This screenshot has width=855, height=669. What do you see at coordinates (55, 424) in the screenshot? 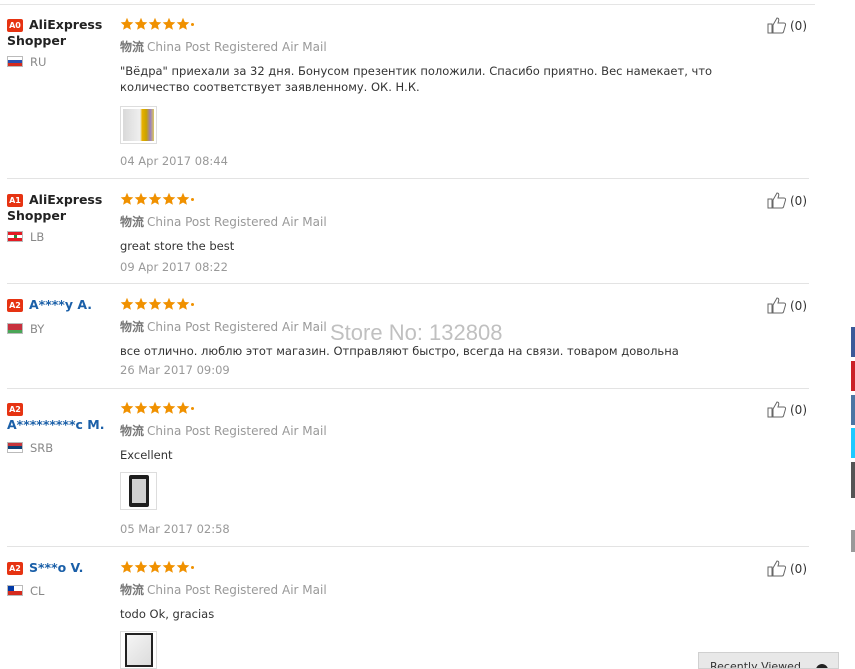
I see `buyer-name: A*********c M.` at bounding box center [55, 424].